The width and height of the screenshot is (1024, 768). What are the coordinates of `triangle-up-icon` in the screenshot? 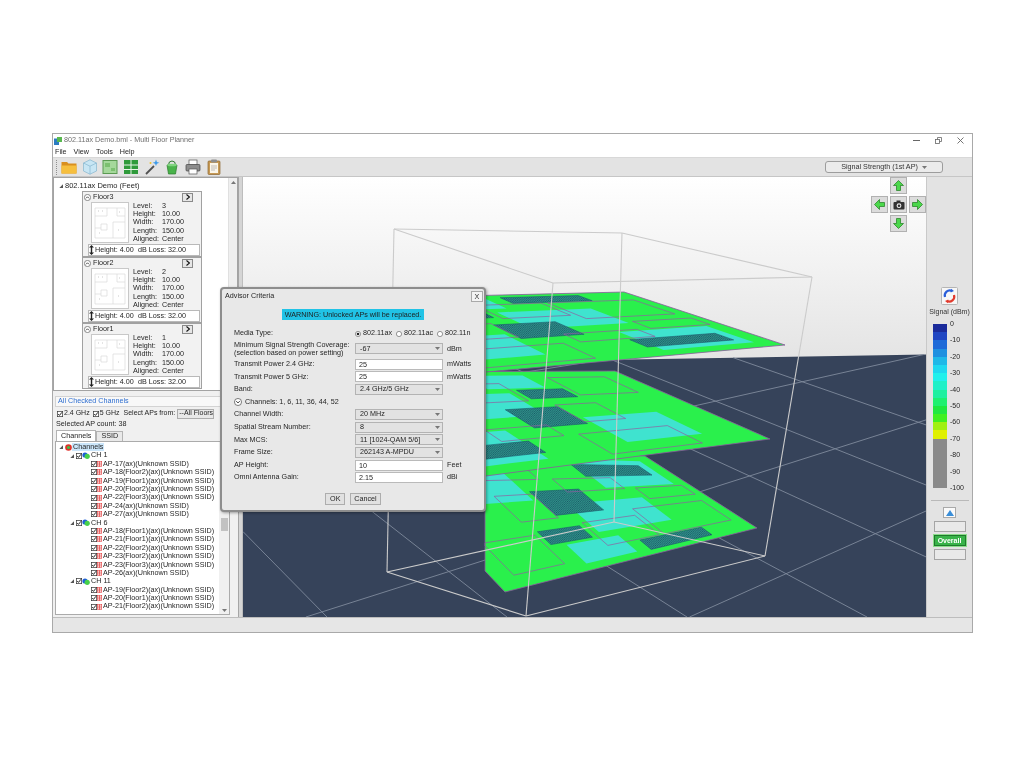 It's located at (949, 512).